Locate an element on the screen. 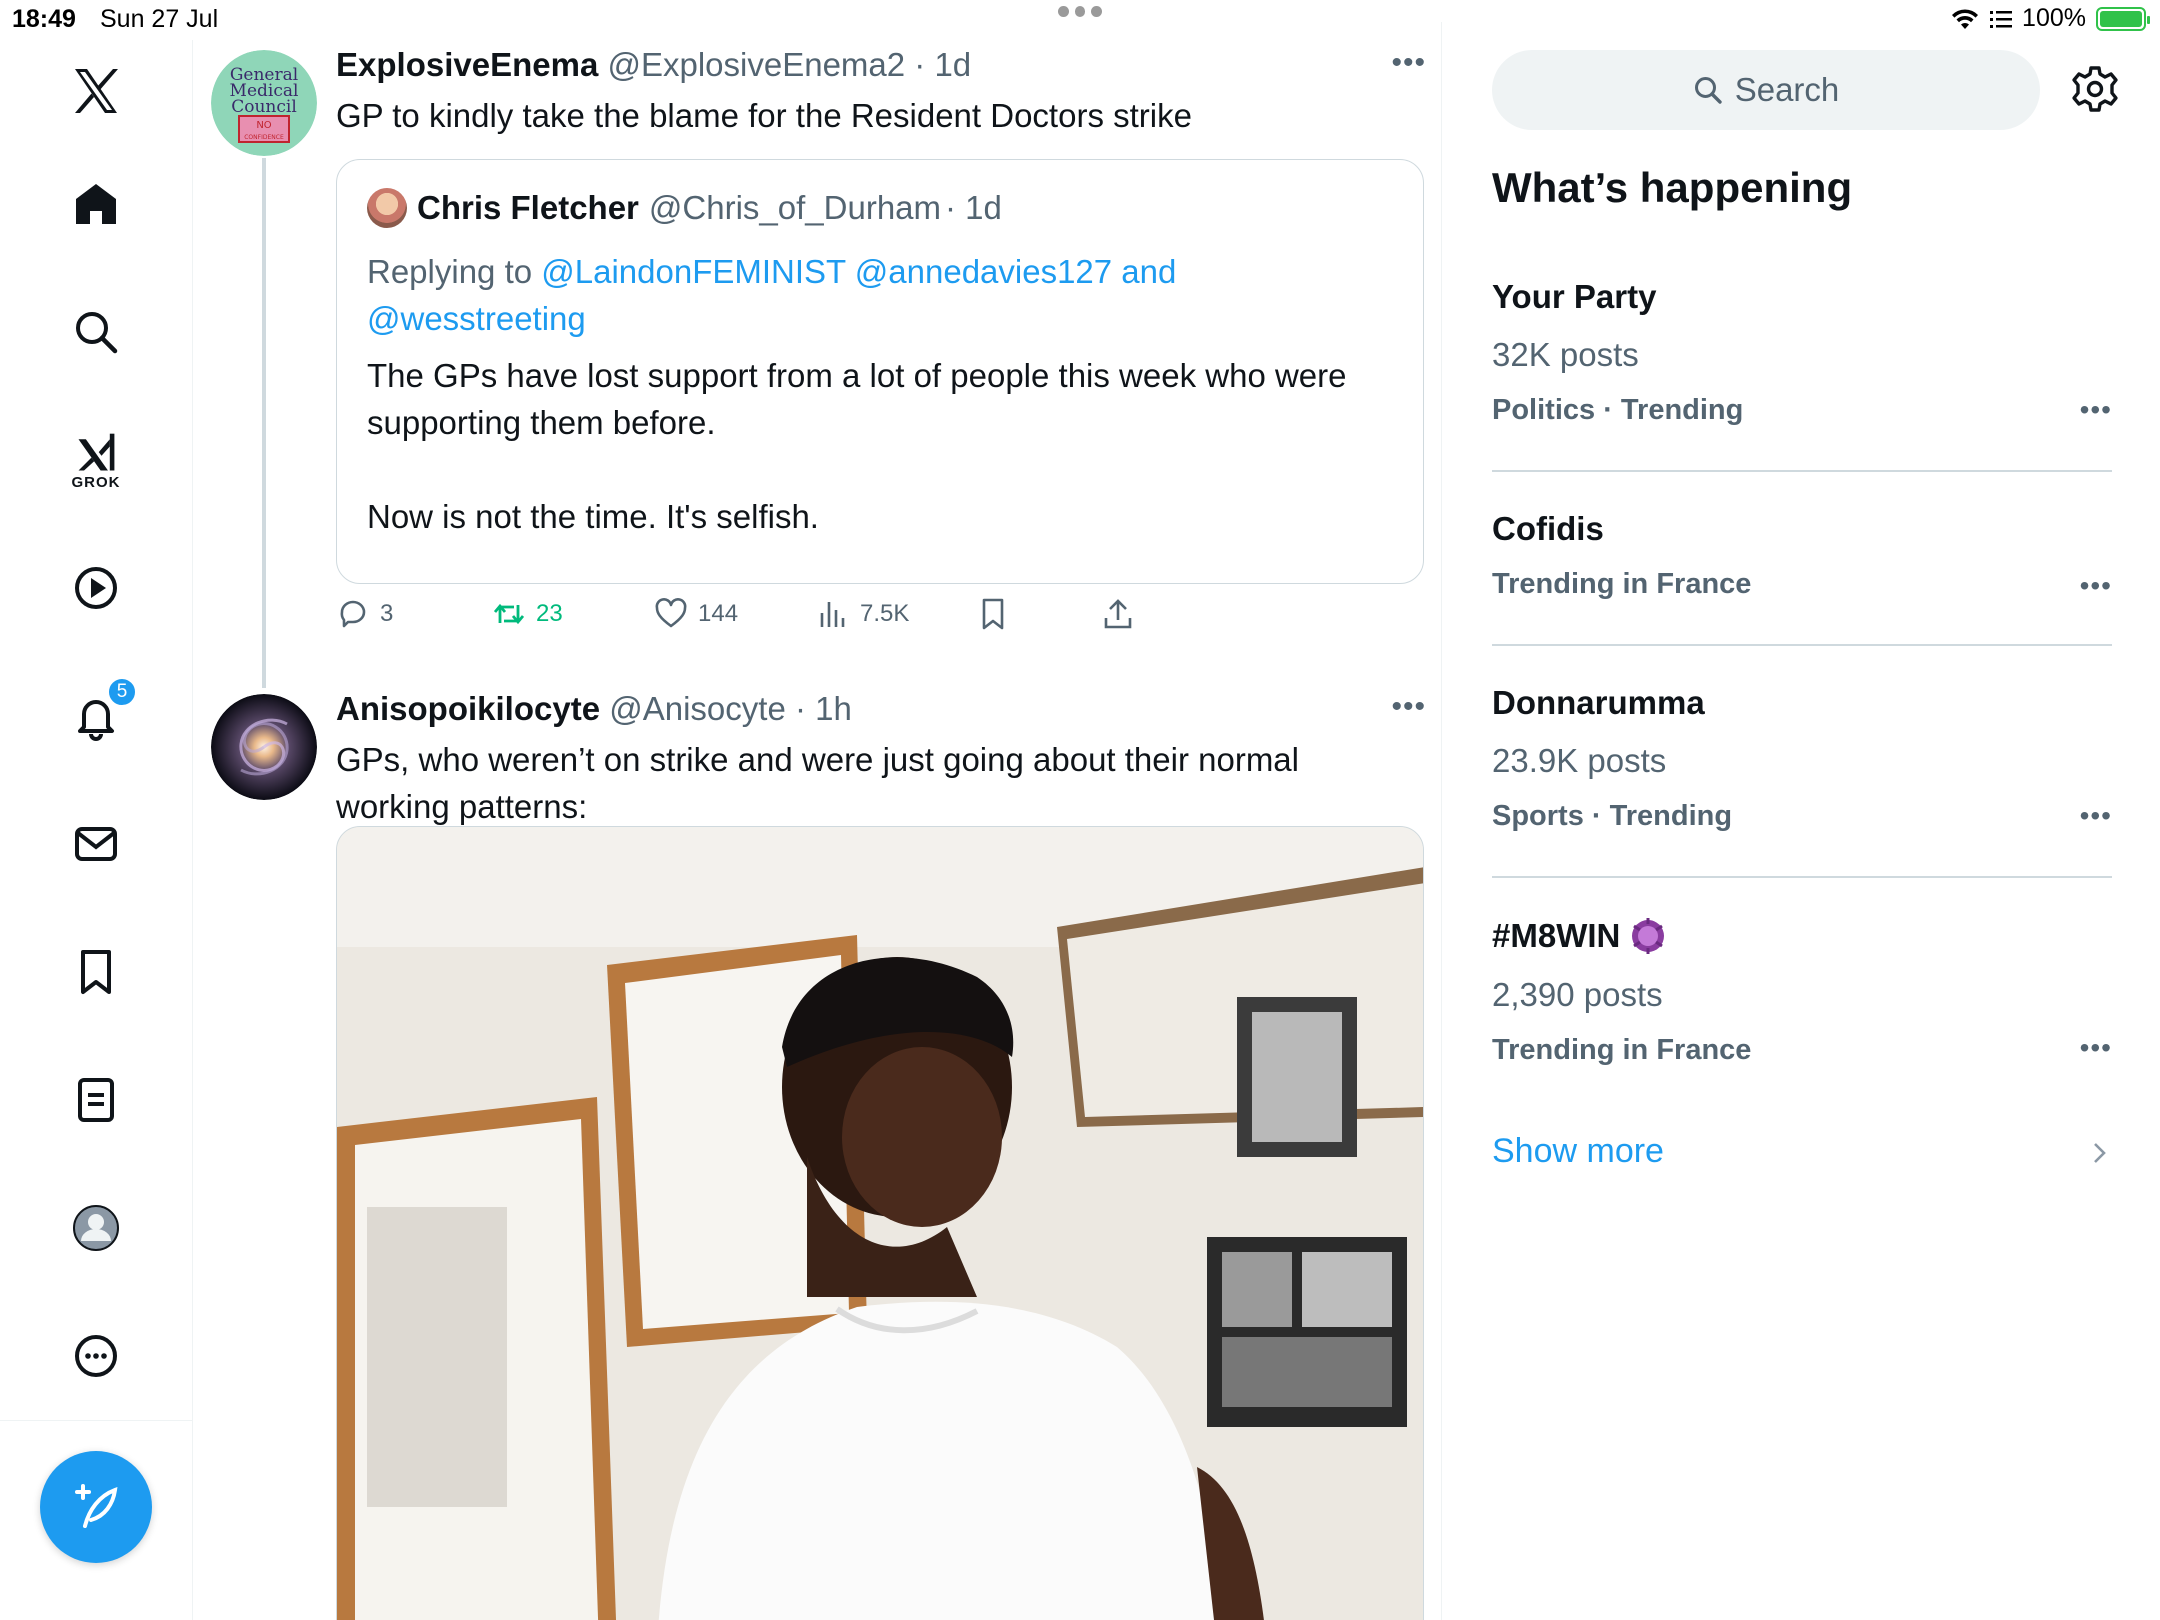 The height and width of the screenshot is (1620, 2160). svg-text: NO is located at coordinates (263, 125).